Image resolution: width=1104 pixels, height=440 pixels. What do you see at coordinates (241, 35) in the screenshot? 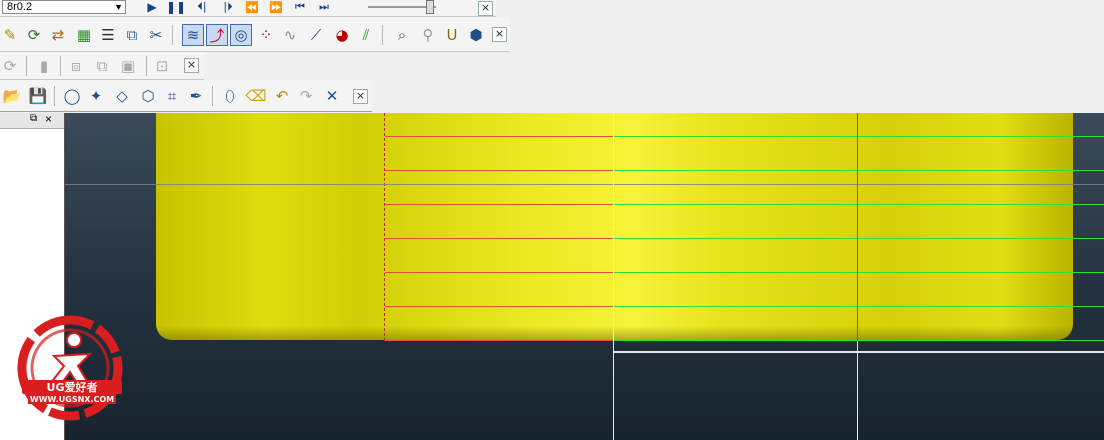
I see `contour-icon: ◎` at bounding box center [241, 35].